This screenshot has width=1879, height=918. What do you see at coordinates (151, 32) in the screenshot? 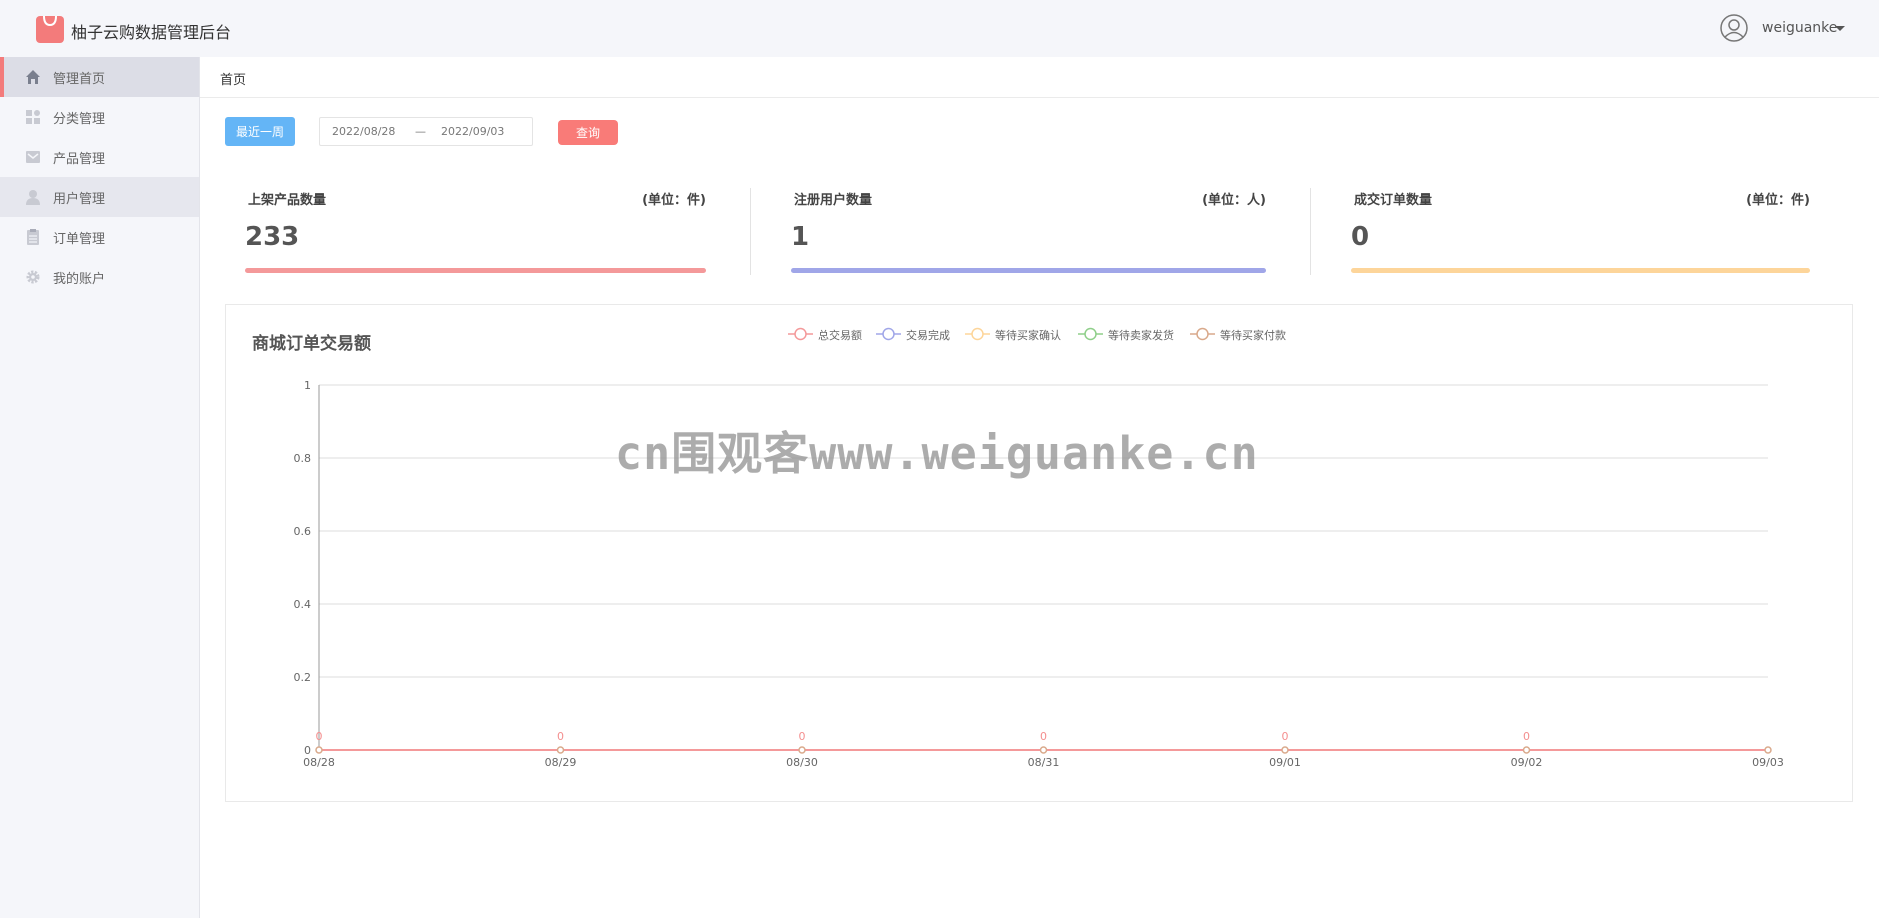
I see `app-title: 柚子云购数据管理后台` at bounding box center [151, 32].